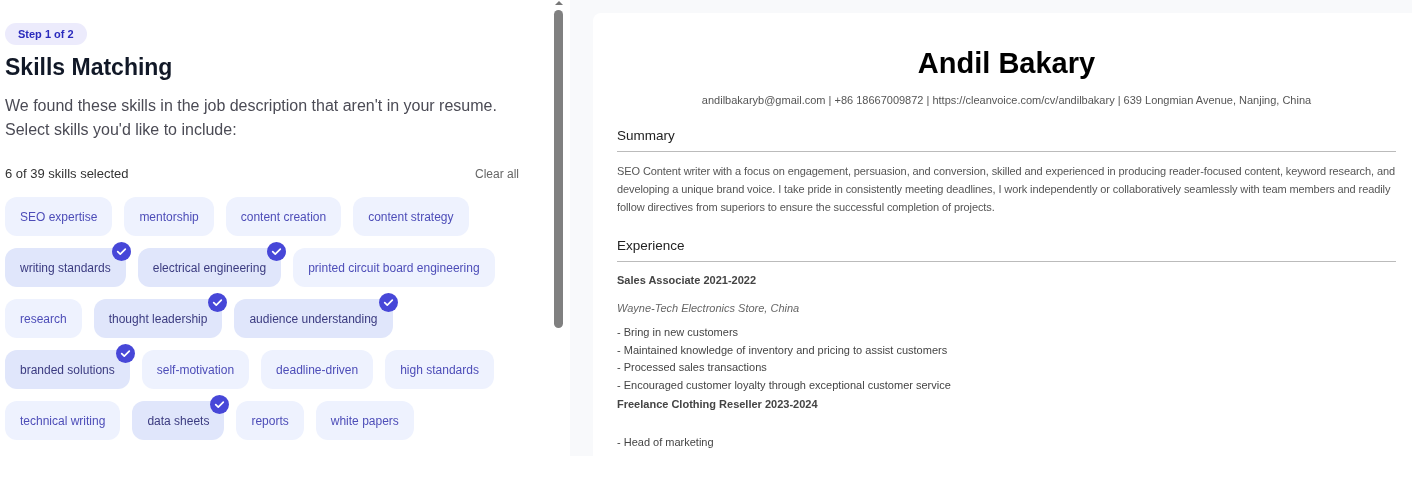 Image resolution: width=1412 pixels, height=480 pixels. I want to click on skill-chip: white papers, so click(364, 420).